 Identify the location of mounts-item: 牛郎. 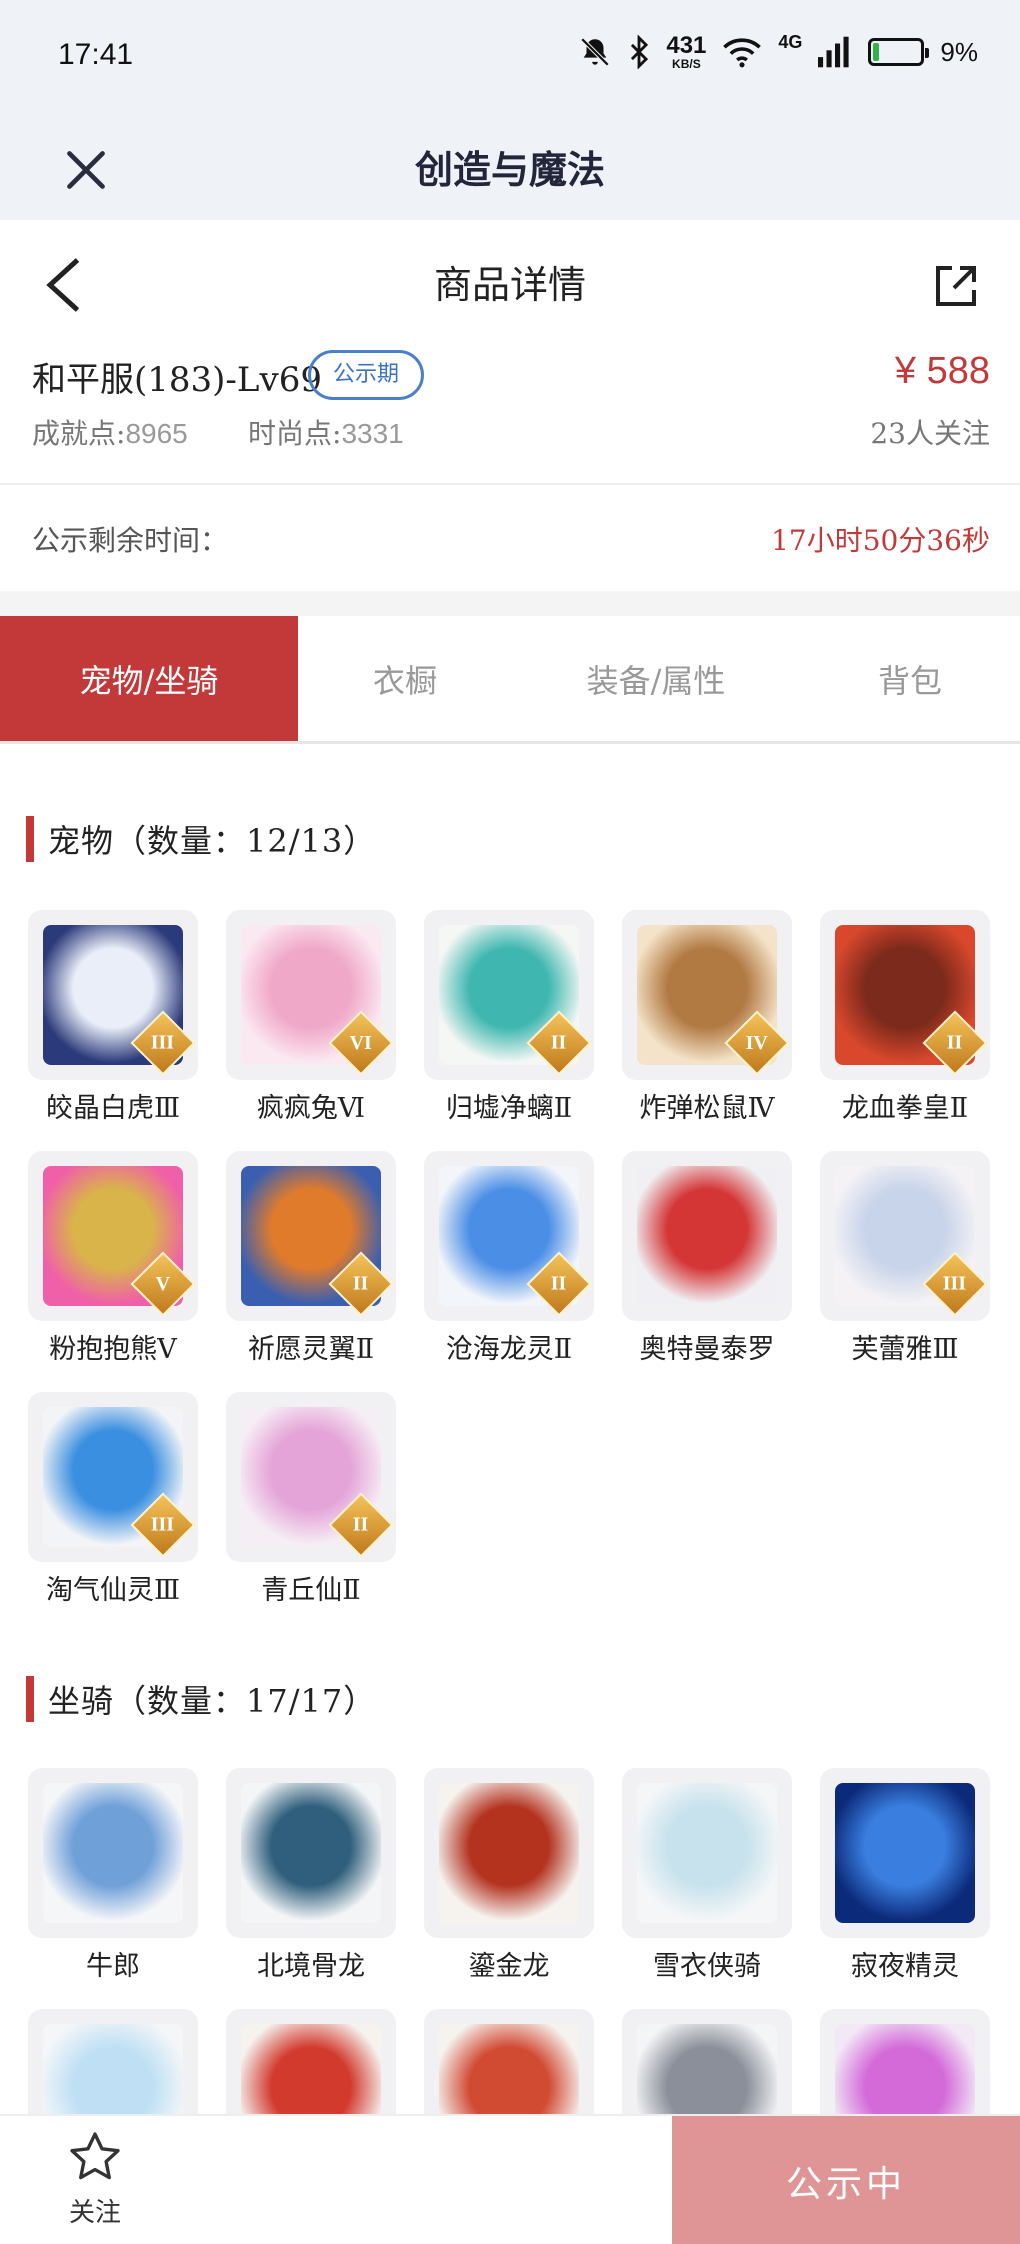
(113, 1888).